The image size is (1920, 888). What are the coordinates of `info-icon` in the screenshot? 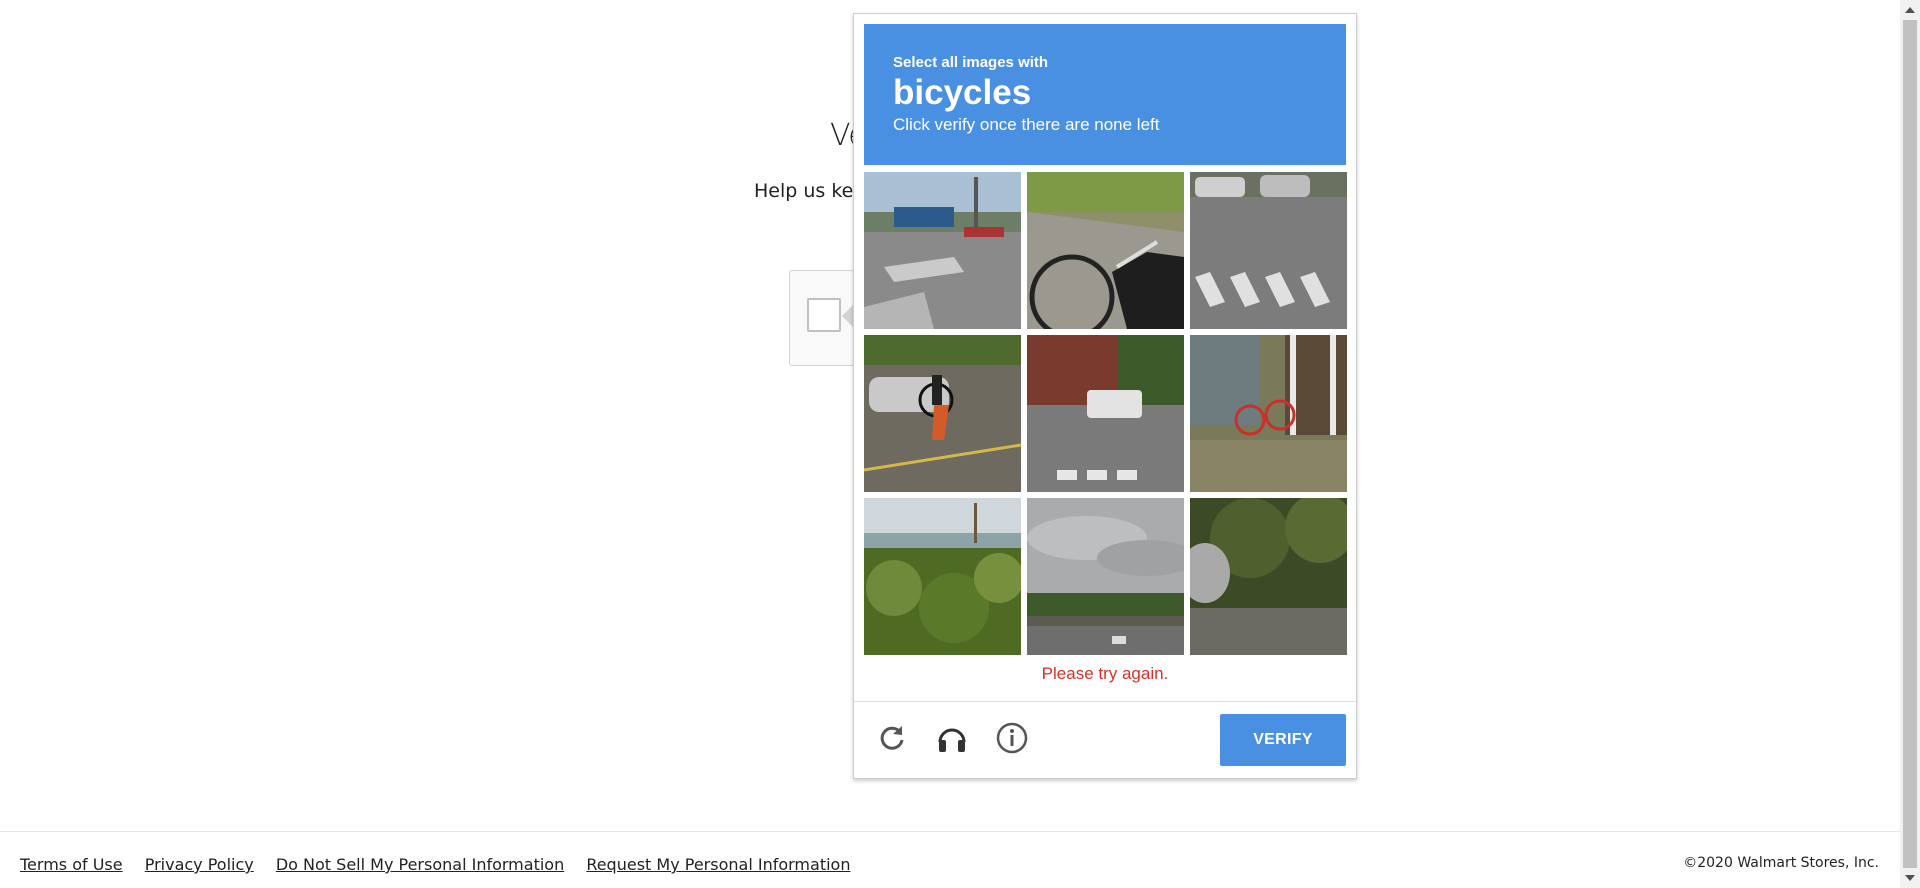 It's located at (1012, 740).